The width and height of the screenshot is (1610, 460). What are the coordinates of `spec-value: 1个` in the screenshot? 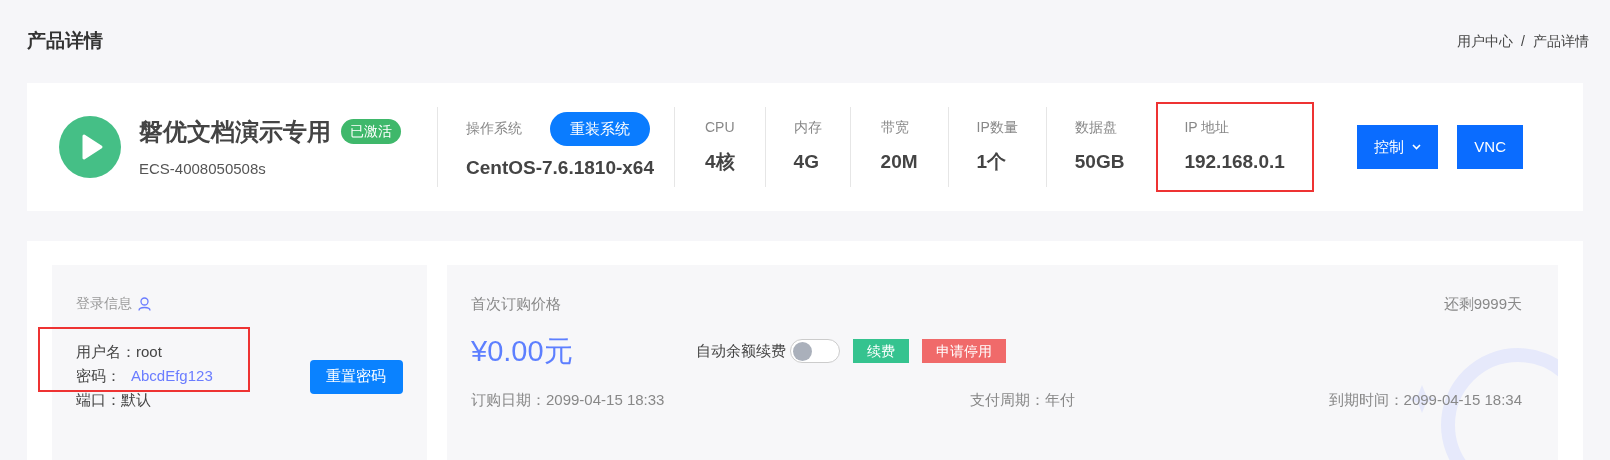 It's located at (992, 162).